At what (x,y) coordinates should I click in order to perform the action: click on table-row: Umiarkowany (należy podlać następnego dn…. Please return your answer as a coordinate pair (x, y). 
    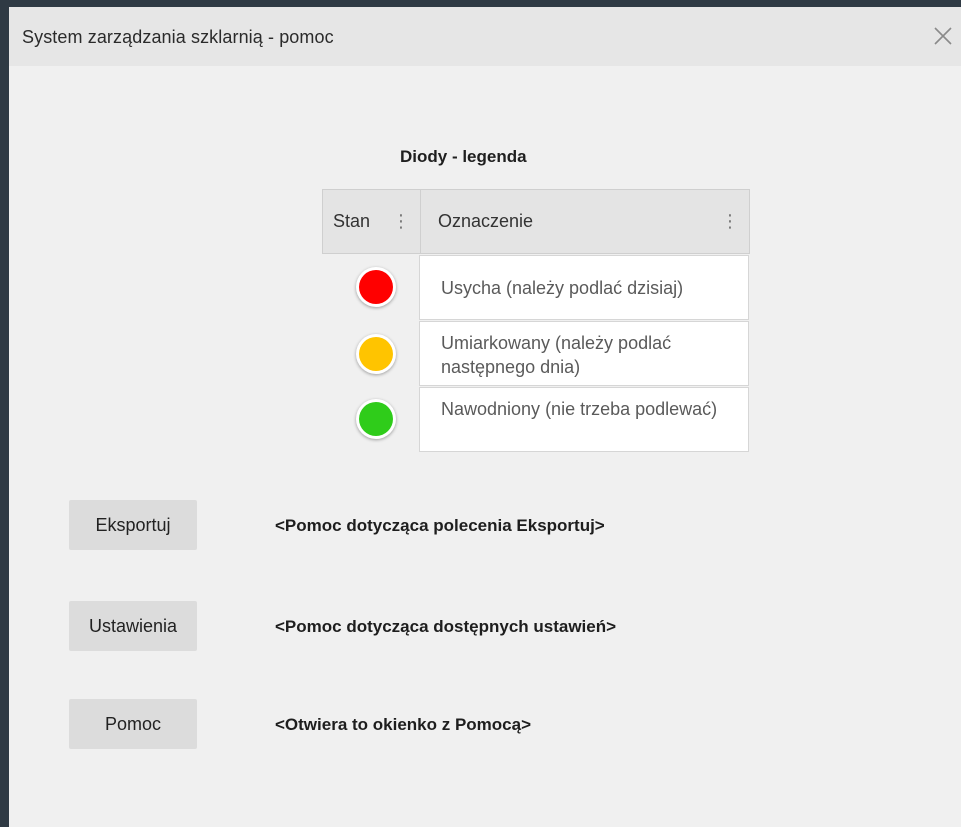
    Looking at the image, I should click on (536, 354).